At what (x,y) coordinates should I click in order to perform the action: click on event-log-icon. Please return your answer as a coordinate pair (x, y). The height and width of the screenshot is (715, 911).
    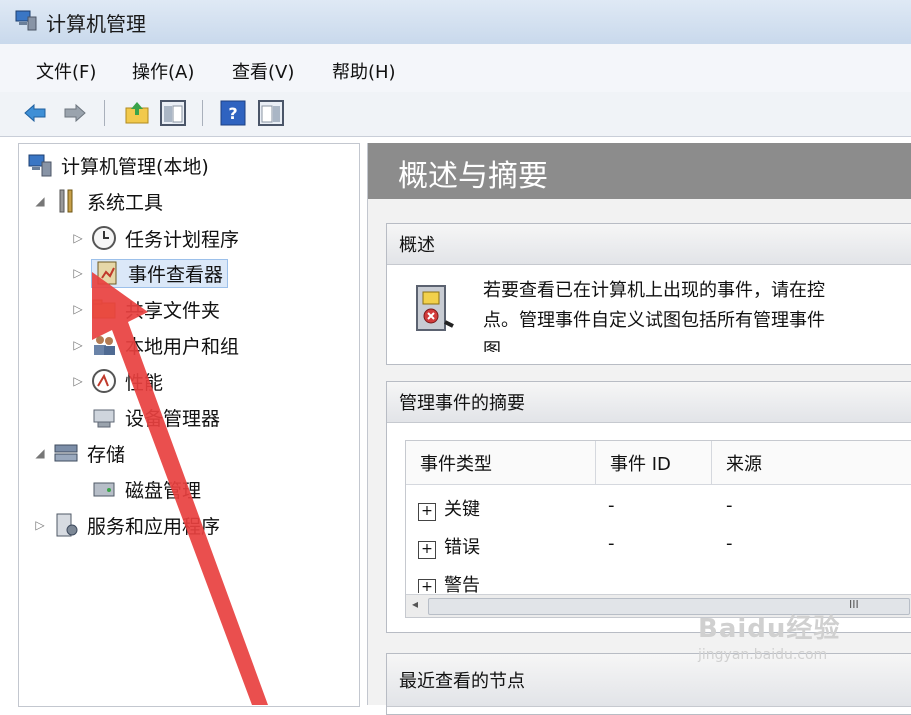
    Looking at the image, I should click on (435, 308).